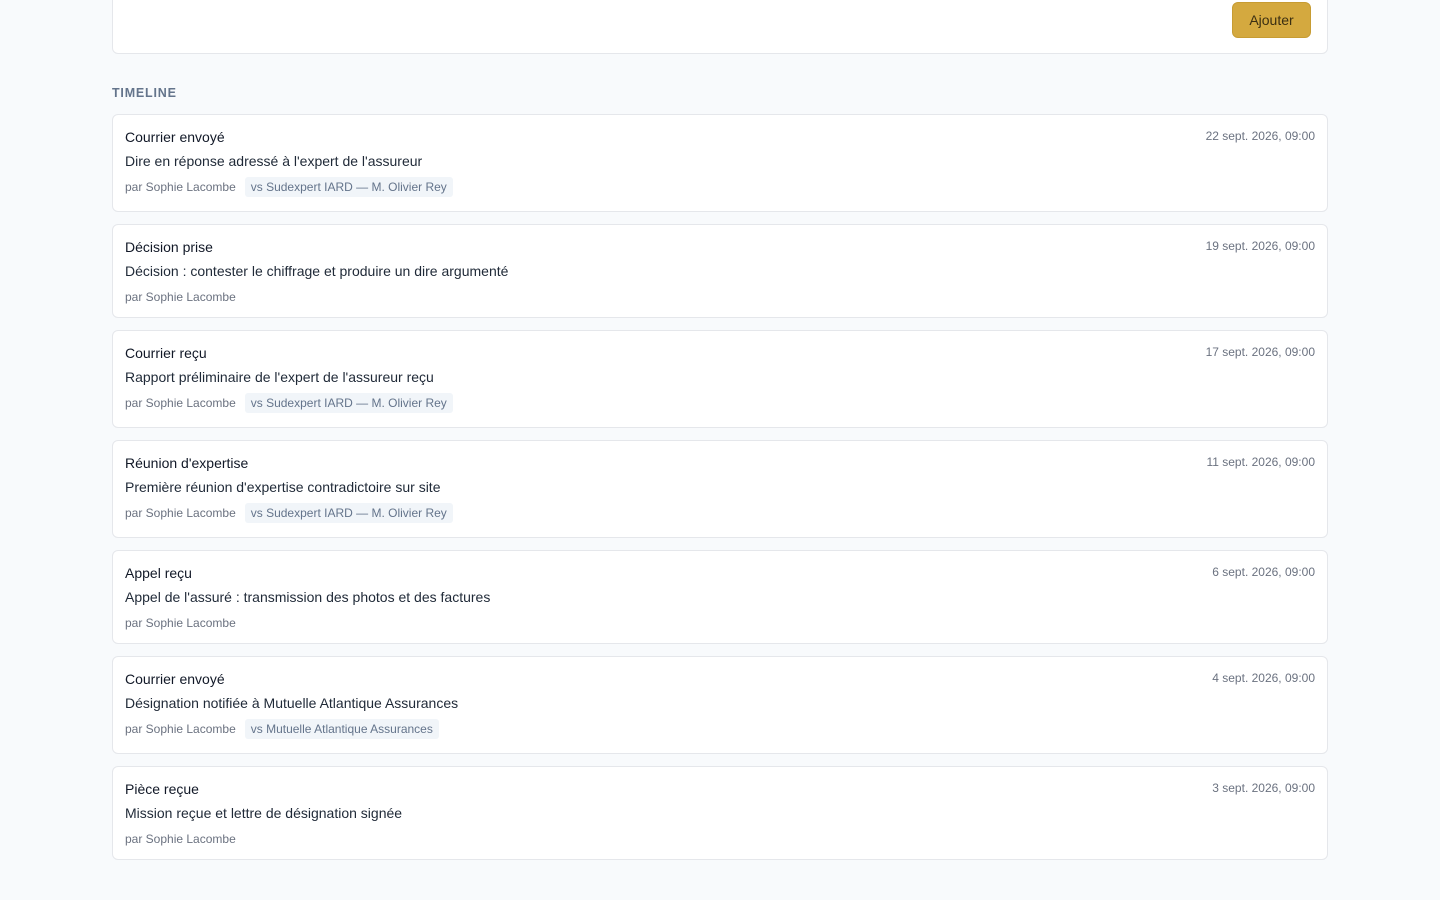 The height and width of the screenshot is (900, 1440). What do you see at coordinates (1260, 136) in the screenshot?
I see `entry-date: 22 sept. 2026, 09:00` at bounding box center [1260, 136].